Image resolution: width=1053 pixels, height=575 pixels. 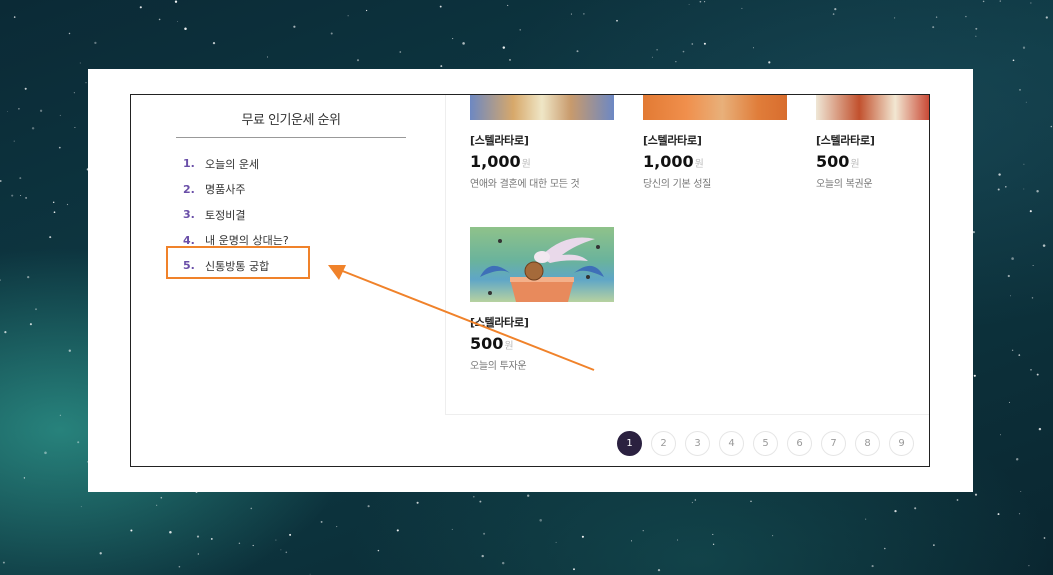 I want to click on page-button-5: 5, so click(x=765, y=443).